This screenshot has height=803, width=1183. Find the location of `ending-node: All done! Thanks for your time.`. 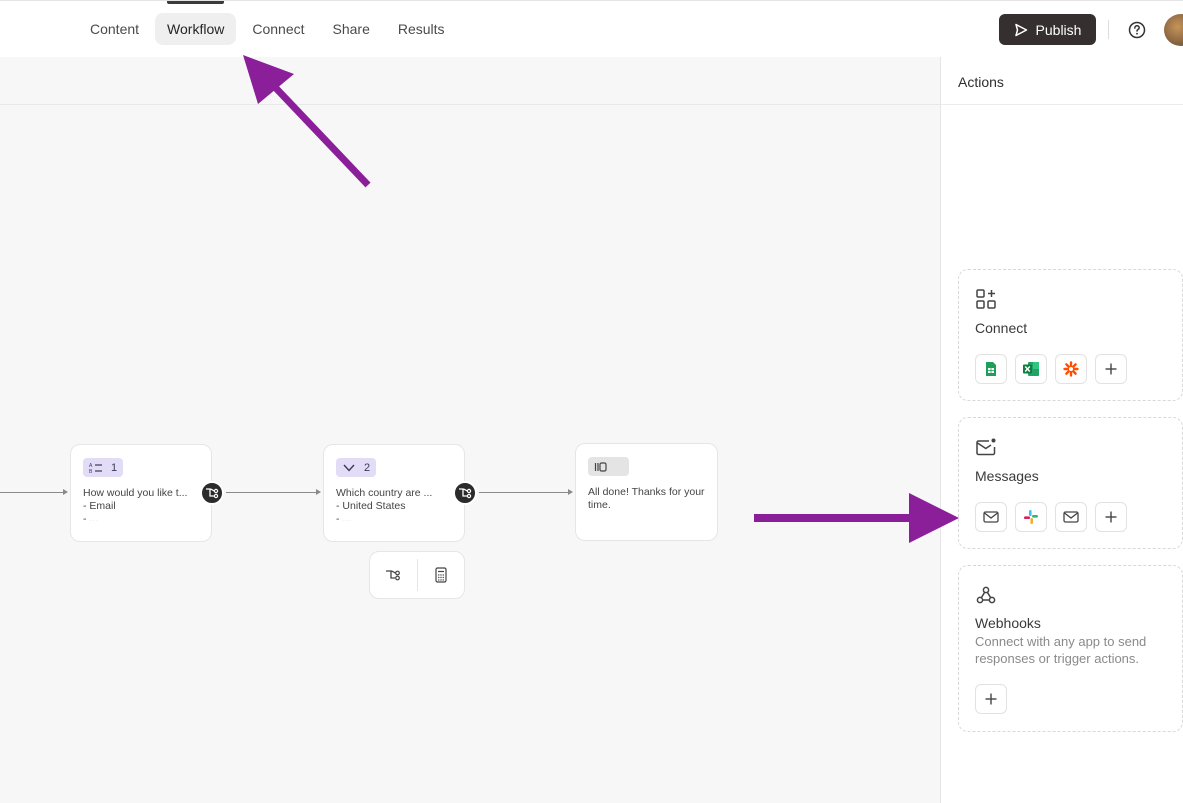

ending-node: All done! Thanks for your time. is located at coordinates (646, 492).